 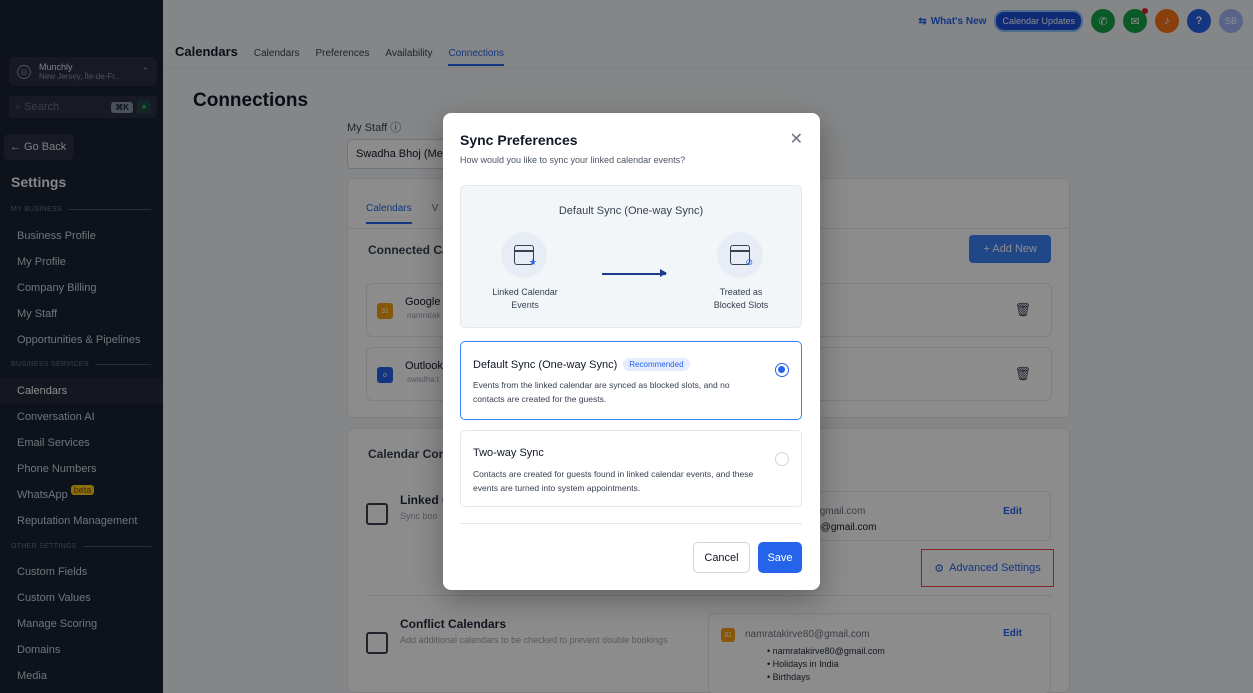 I want to click on radio-two-way-sync, so click(x=782, y=459).